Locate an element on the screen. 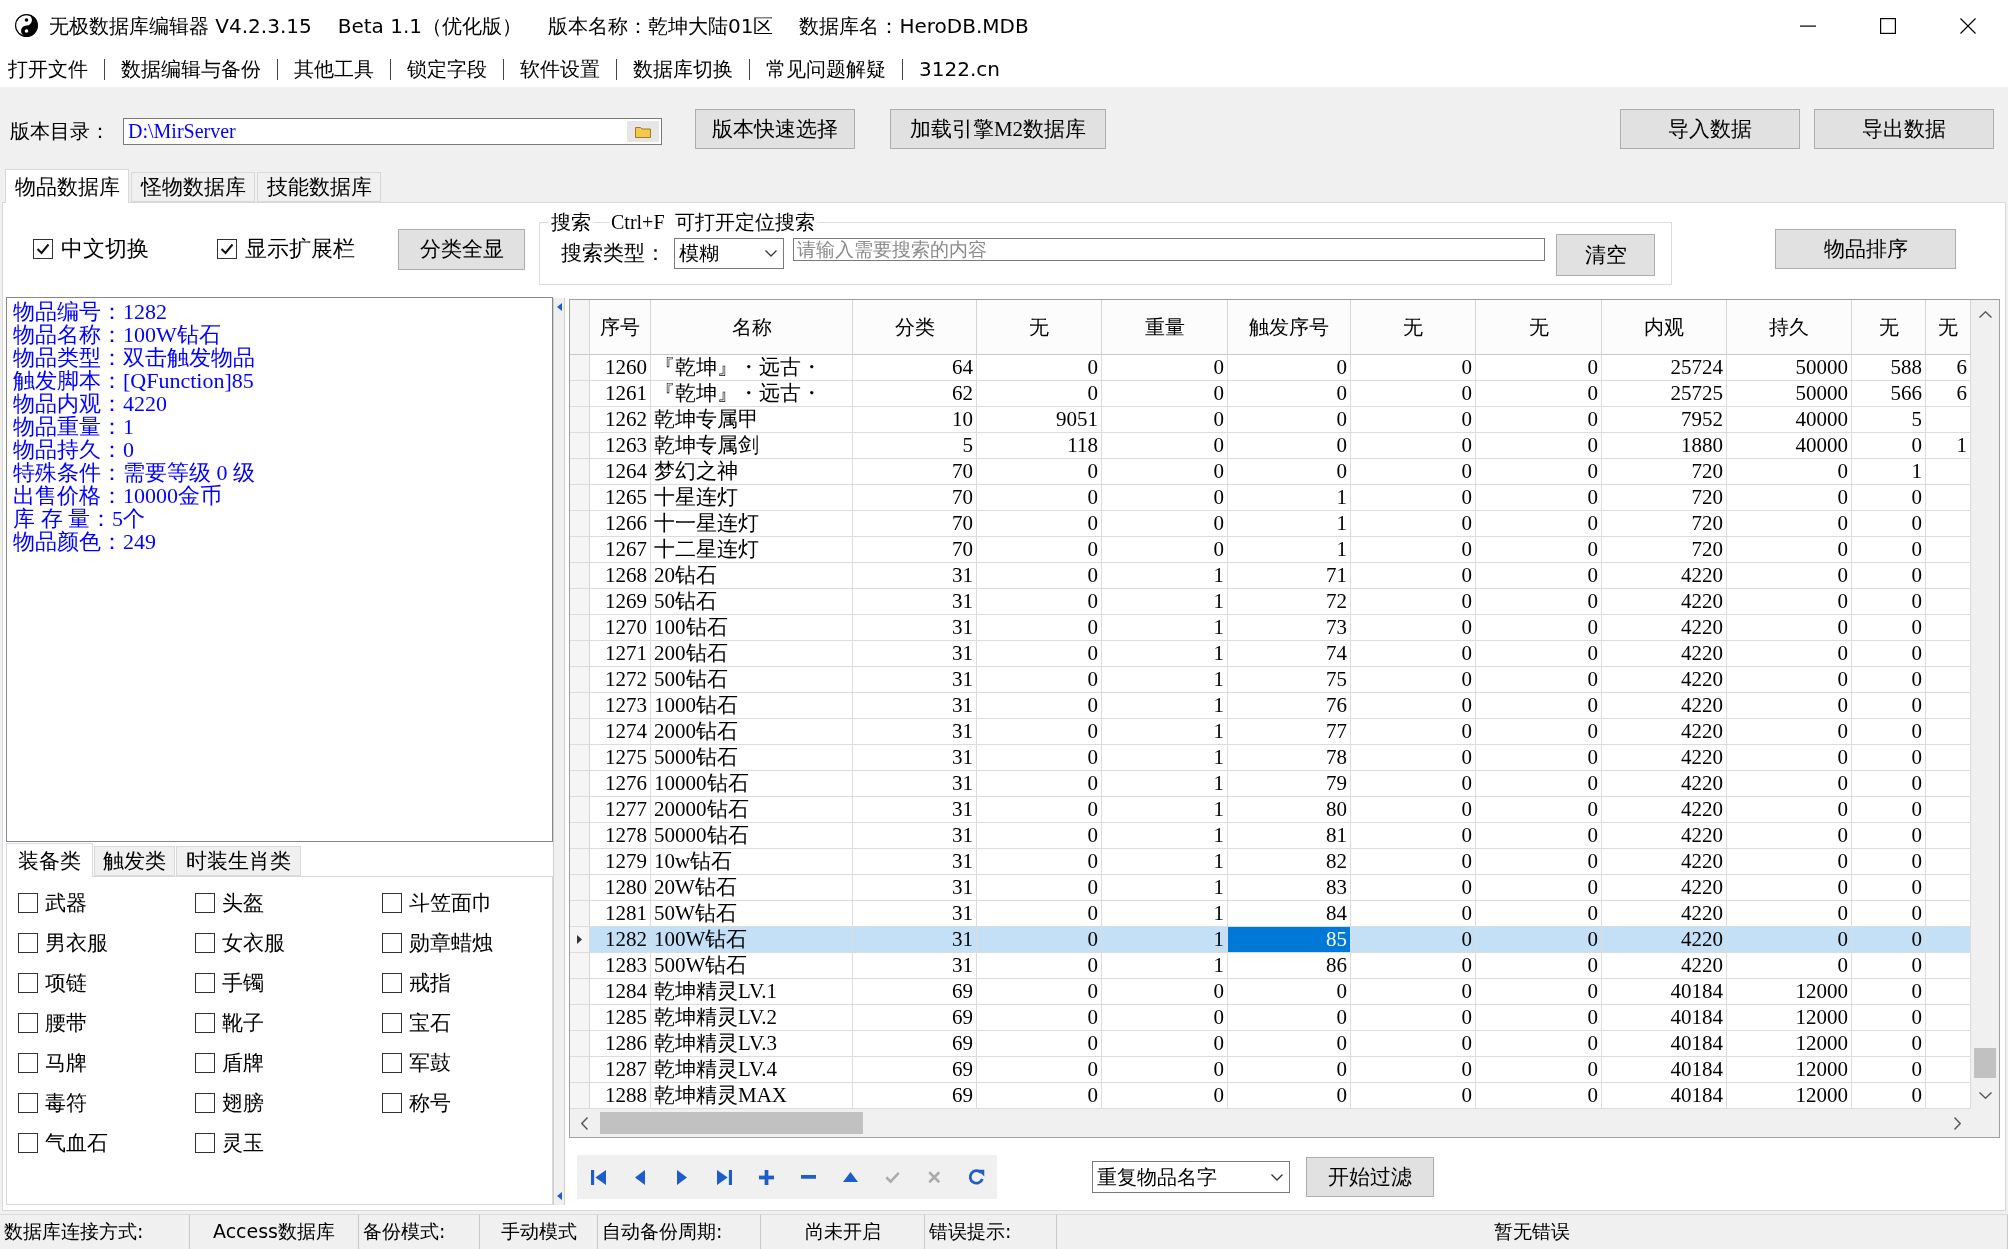 The image size is (2008, 1249). checkbox-label: 显示扩展栏 is located at coordinates (300, 249).